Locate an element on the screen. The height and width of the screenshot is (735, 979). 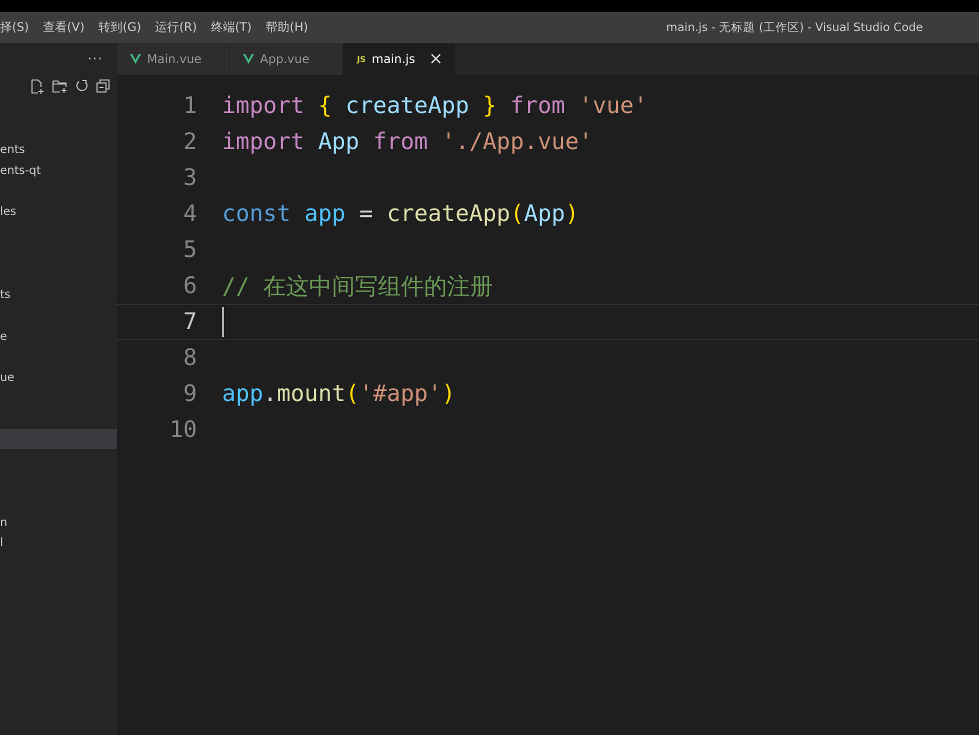
editor-tab: App.vue is located at coordinates (286, 59).